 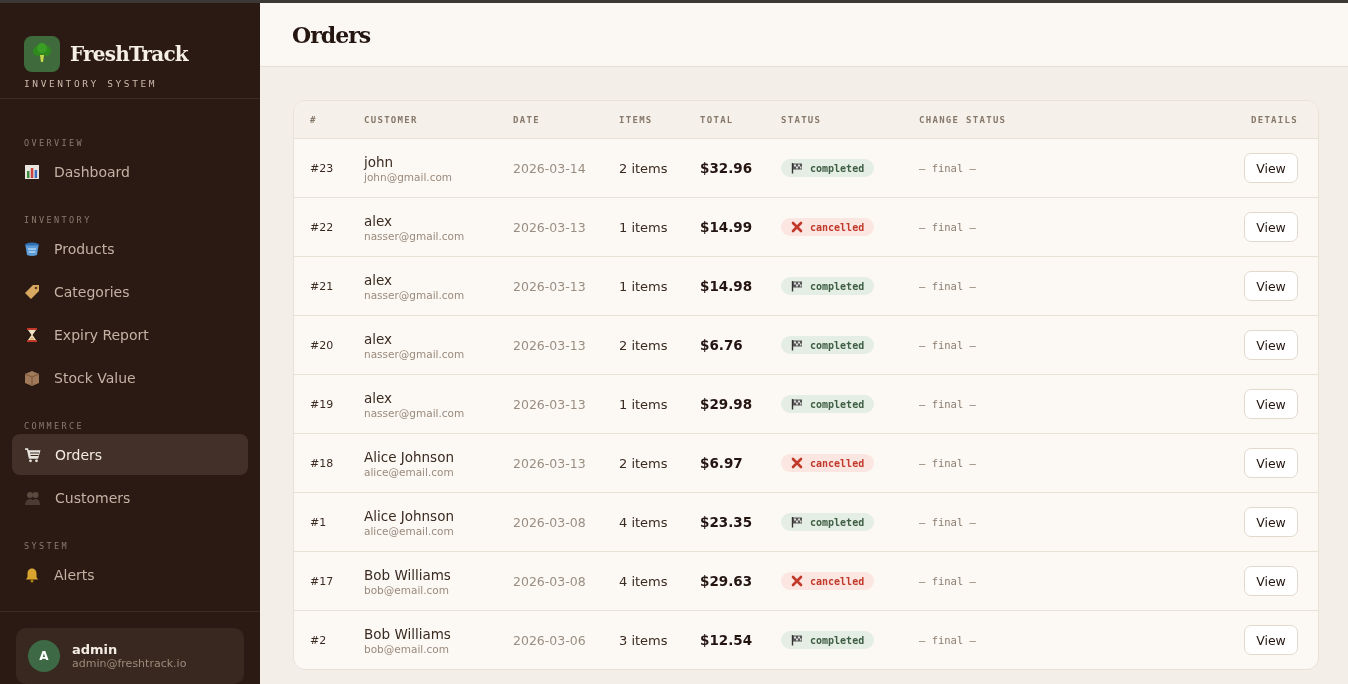 What do you see at coordinates (130, 291) in the screenshot?
I see `nav-item: Categories` at bounding box center [130, 291].